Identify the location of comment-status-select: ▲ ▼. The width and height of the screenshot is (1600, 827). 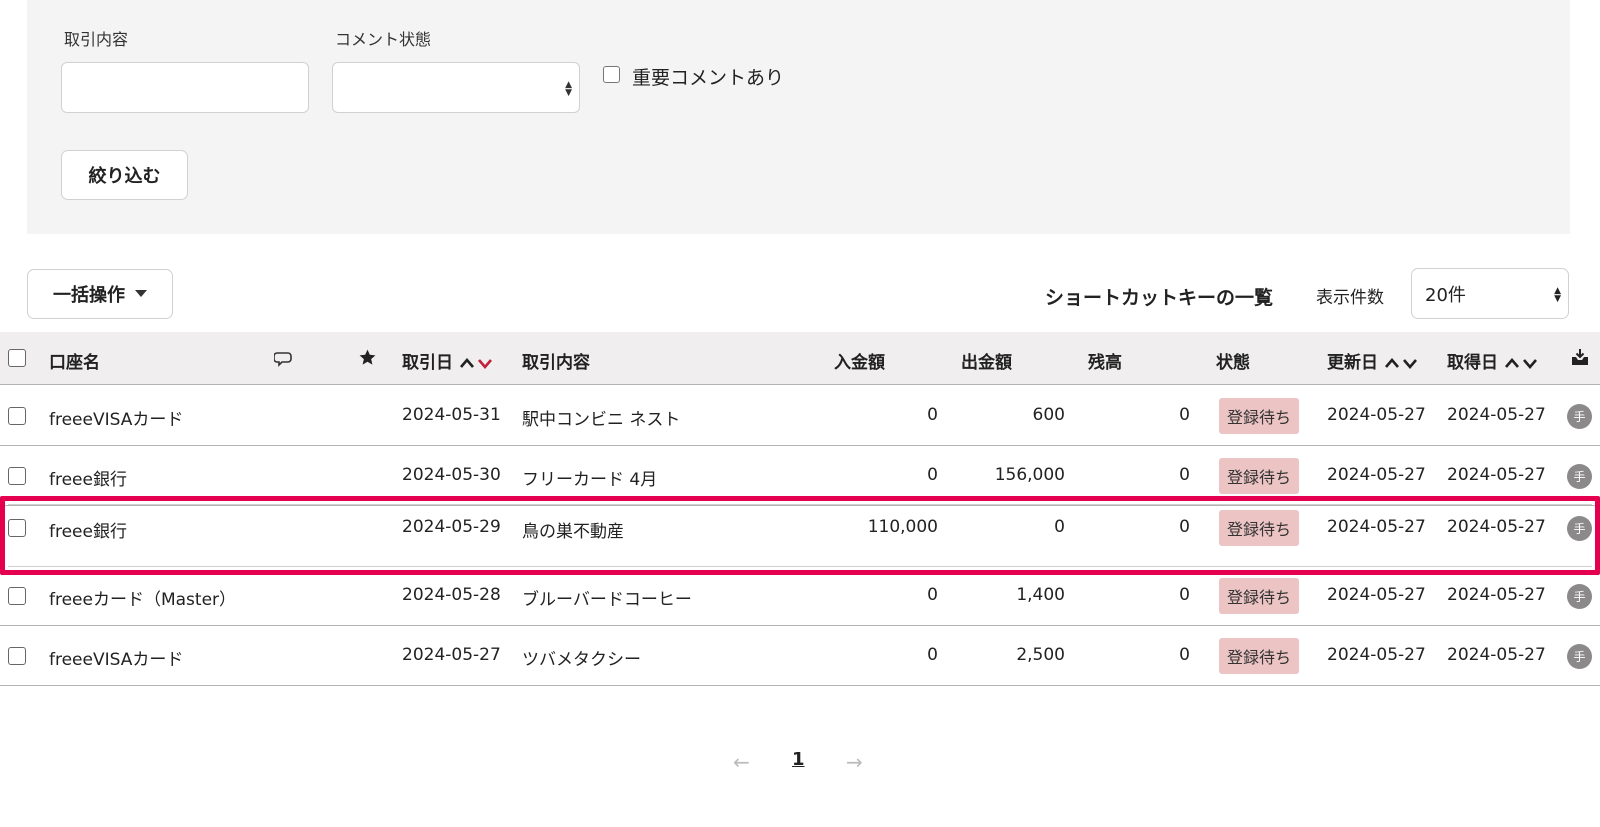
(456, 87).